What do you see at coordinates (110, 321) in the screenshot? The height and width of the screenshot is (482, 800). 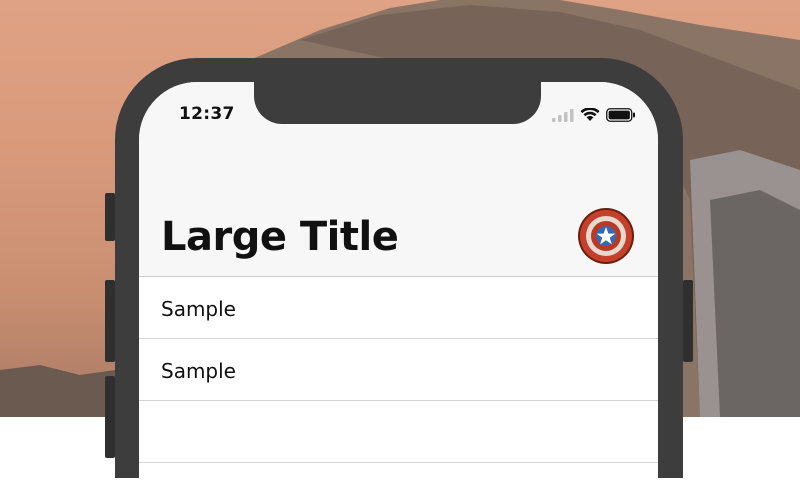 I see `volume-up-button` at bounding box center [110, 321].